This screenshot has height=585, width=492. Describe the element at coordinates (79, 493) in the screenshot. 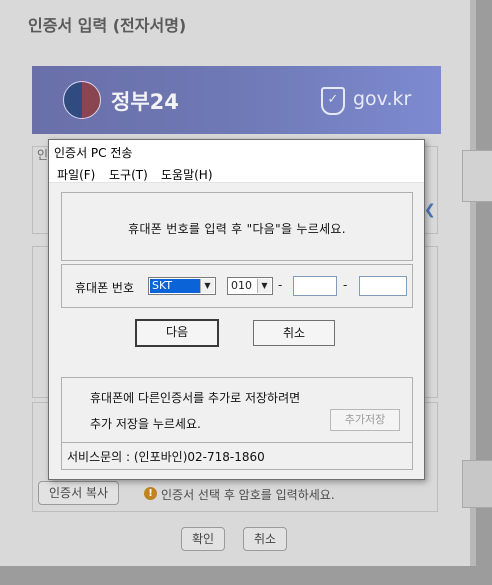

I see `copy-certificate-button: 인증서 복사` at that location.